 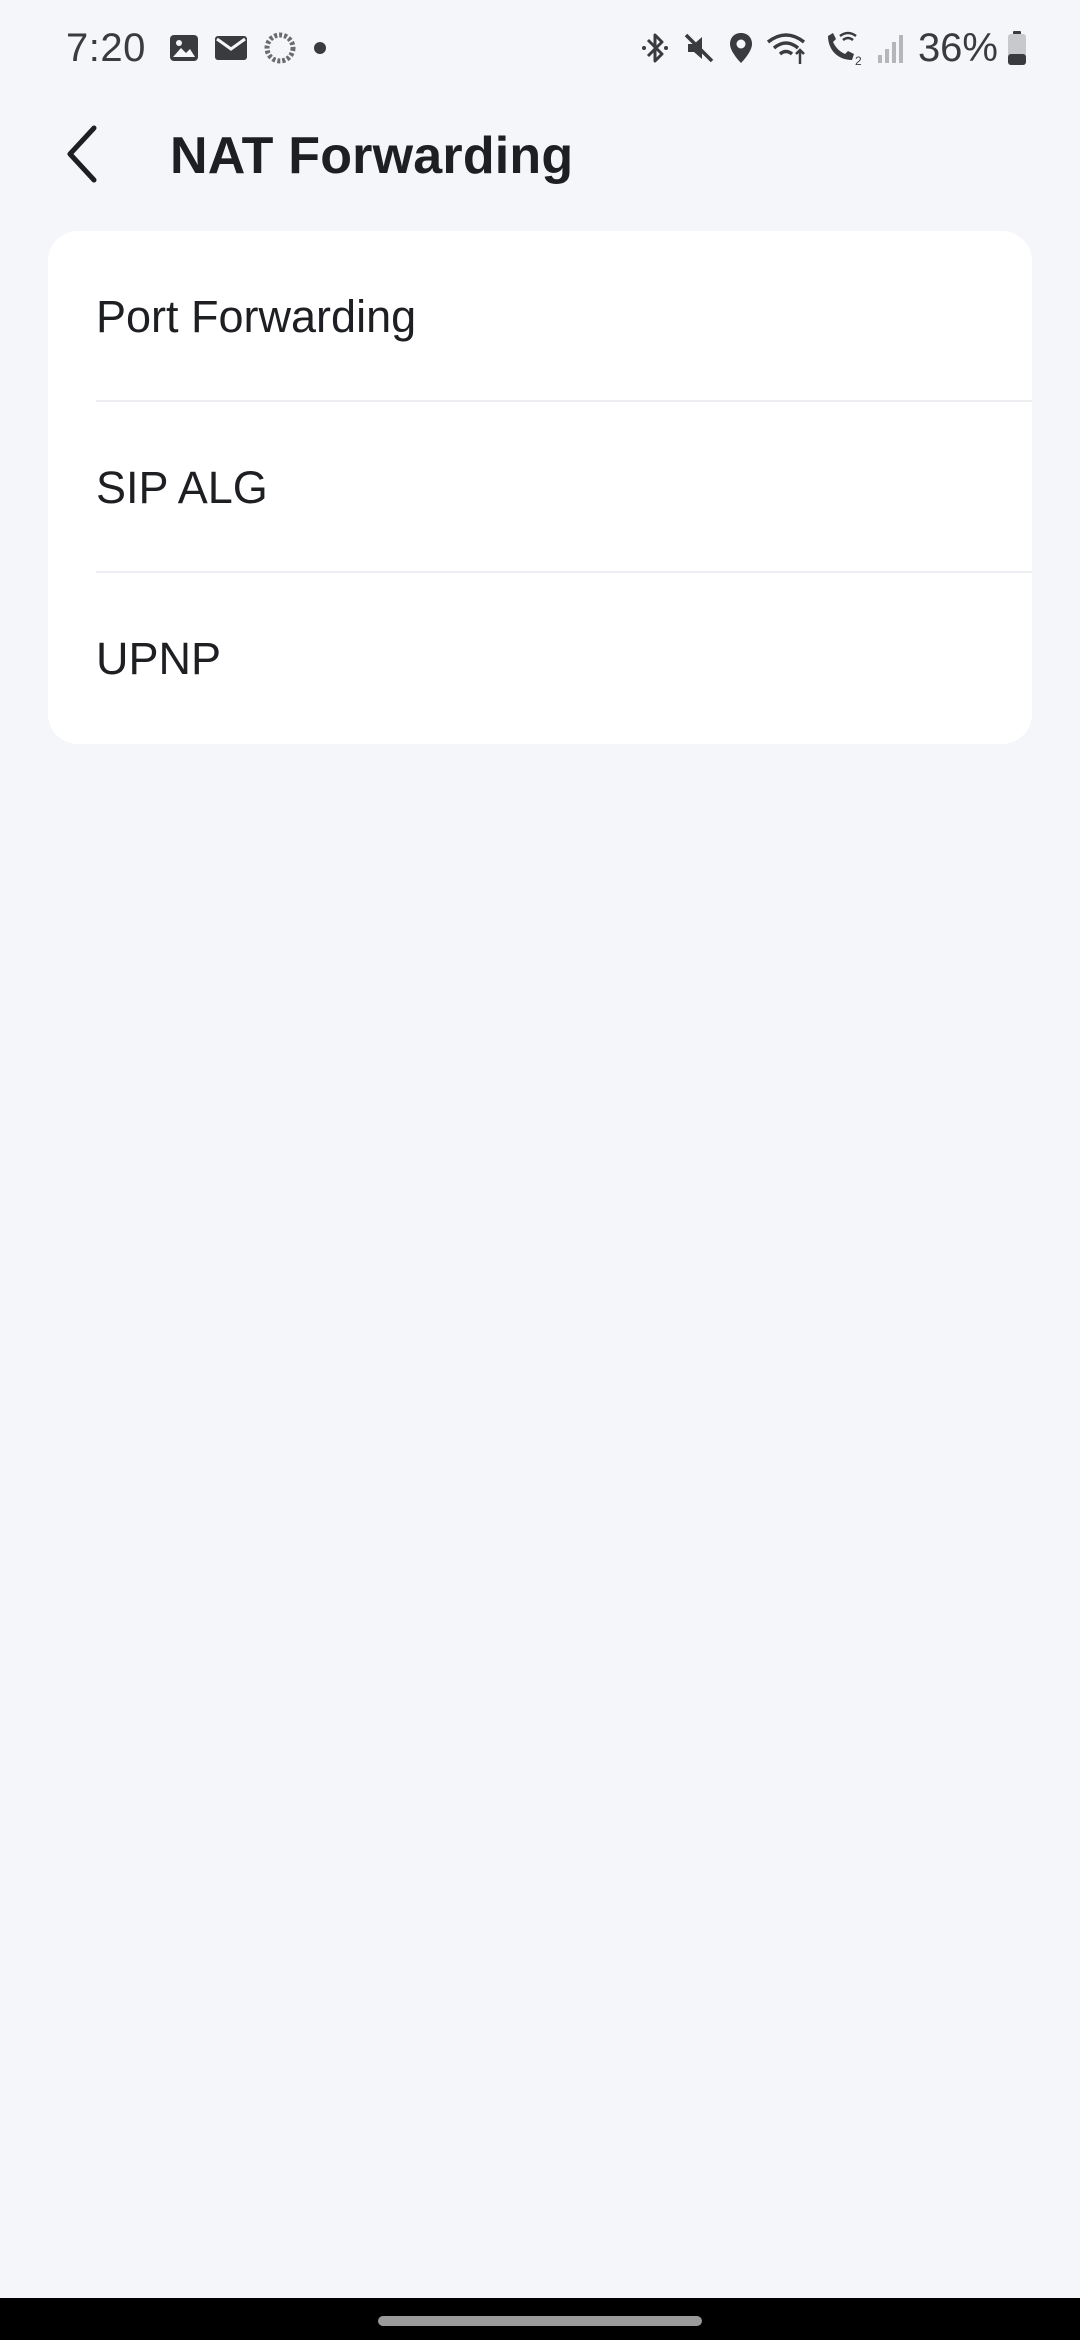 I want to click on bluetooth-icon, so click(x=655, y=48).